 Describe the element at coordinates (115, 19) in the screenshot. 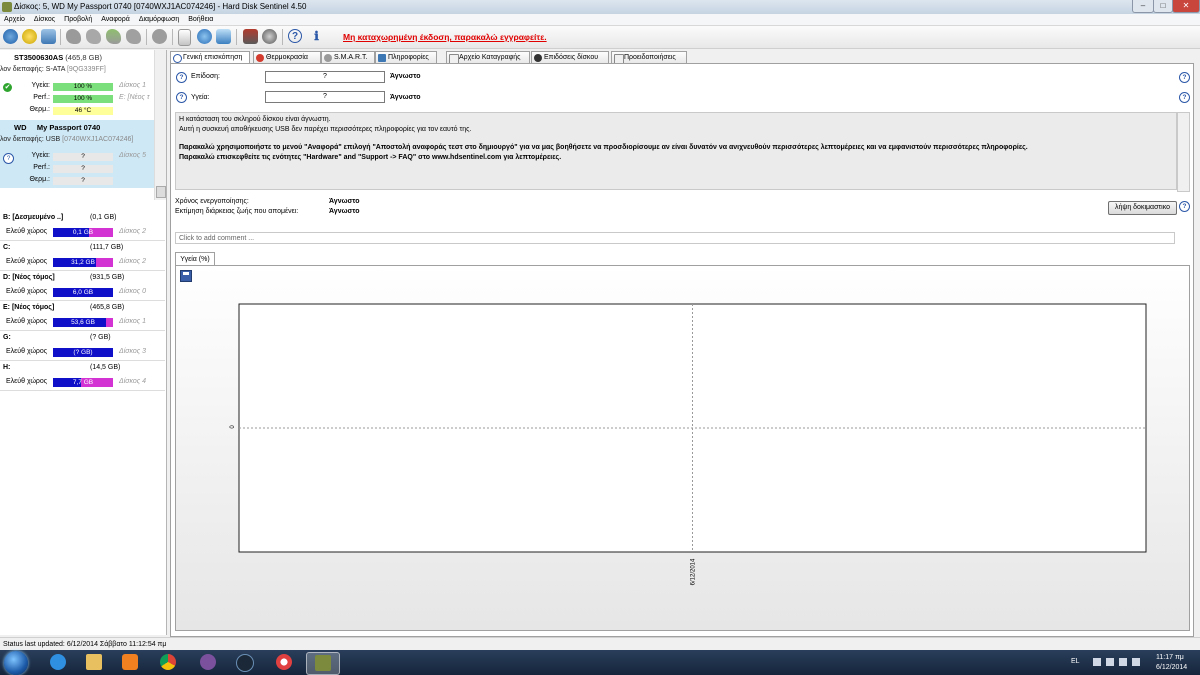

I see `menu-report: Αναφορά` at that location.